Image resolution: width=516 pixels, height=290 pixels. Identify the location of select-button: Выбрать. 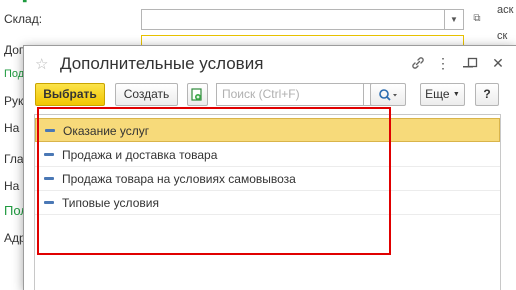
(70, 94).